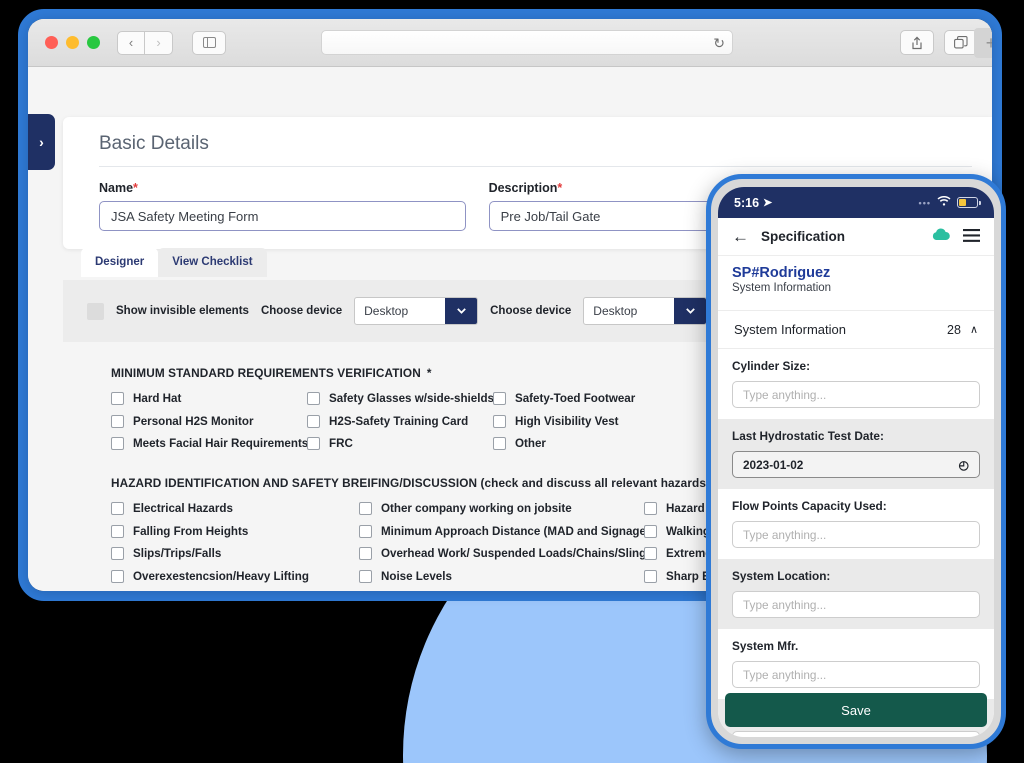 This screenshot has height=763, width=1024. What do you see at coordinates (209, 421) in the screenshot?
I see `checklist-item: Personal H2S Monitor` at bounding box center [209, 421].